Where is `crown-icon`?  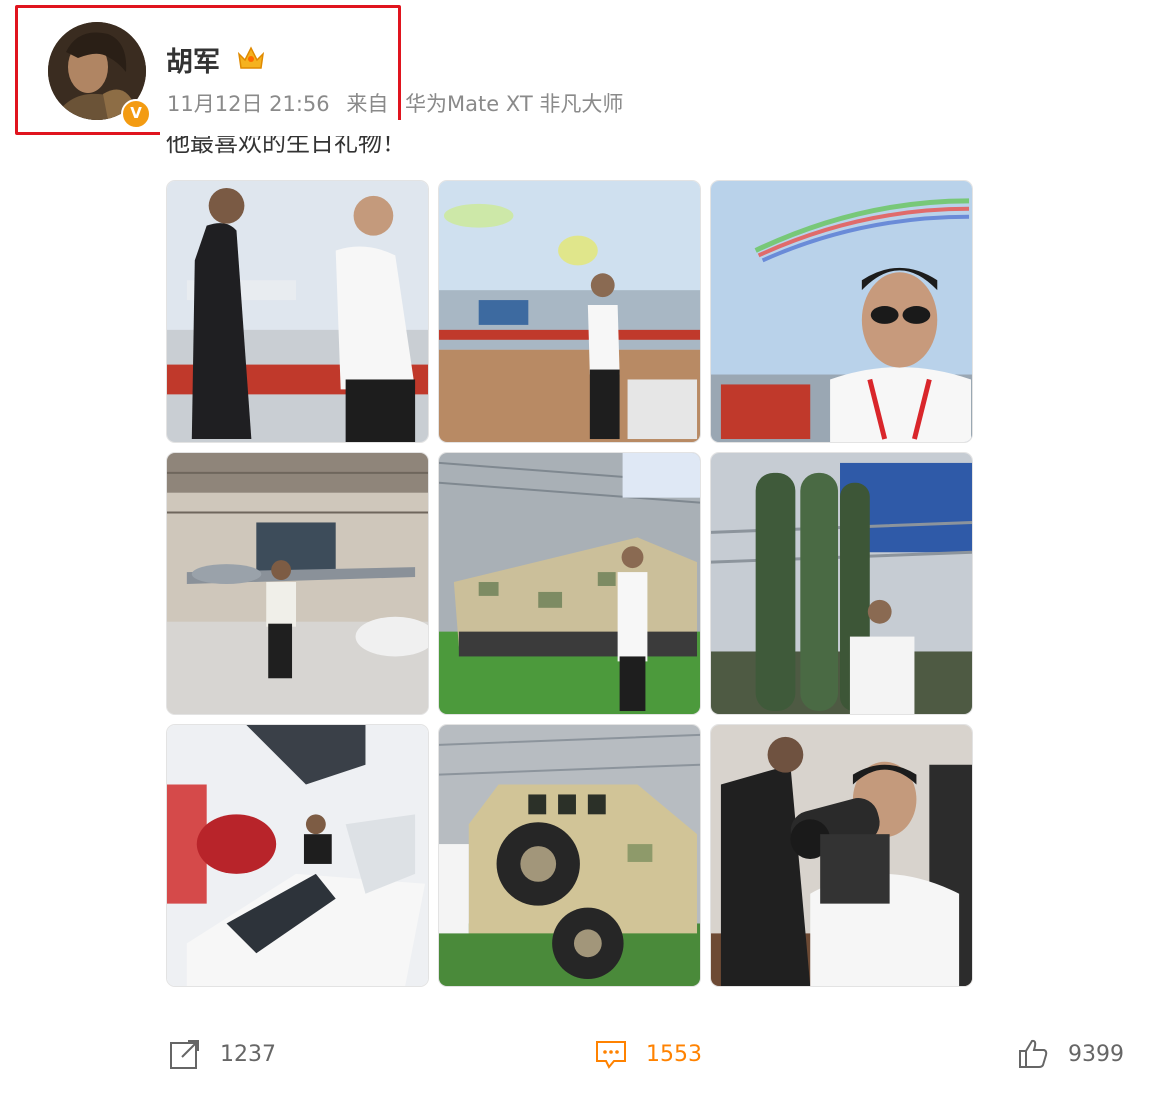
crown-icon is located at coordinates (251, 57).